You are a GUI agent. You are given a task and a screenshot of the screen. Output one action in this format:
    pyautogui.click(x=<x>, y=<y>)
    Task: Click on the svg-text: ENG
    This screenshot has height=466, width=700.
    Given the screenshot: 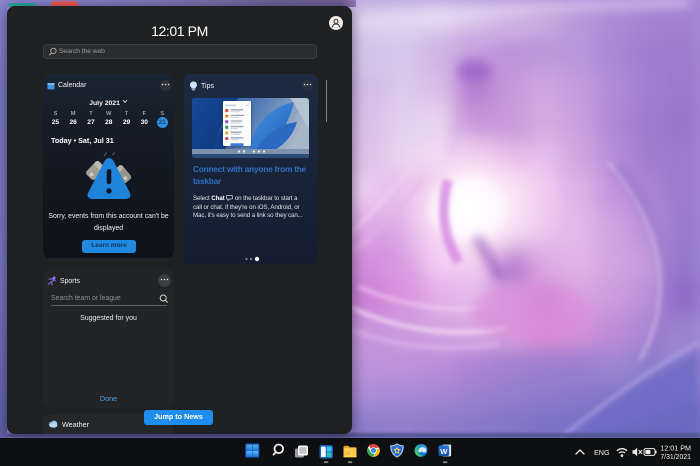 What is the action you would take?
    pyautogui.click(x=602, y=452)
    